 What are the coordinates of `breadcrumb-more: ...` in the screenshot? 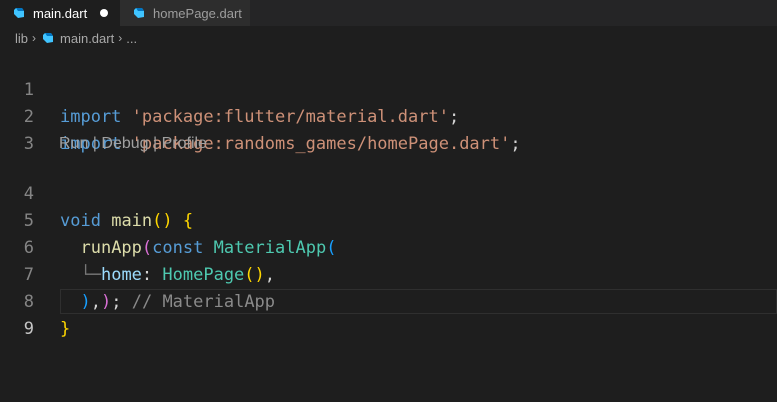 It's located at (131, 38).